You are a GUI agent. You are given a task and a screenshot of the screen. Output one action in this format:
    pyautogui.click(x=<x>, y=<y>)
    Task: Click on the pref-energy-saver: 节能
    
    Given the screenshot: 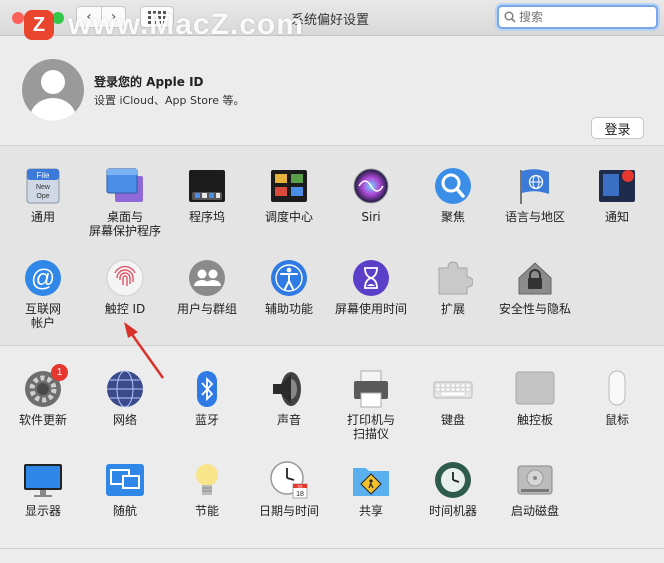 What is the action you would take?
    pyautogui.click(x=207, y=489)
    